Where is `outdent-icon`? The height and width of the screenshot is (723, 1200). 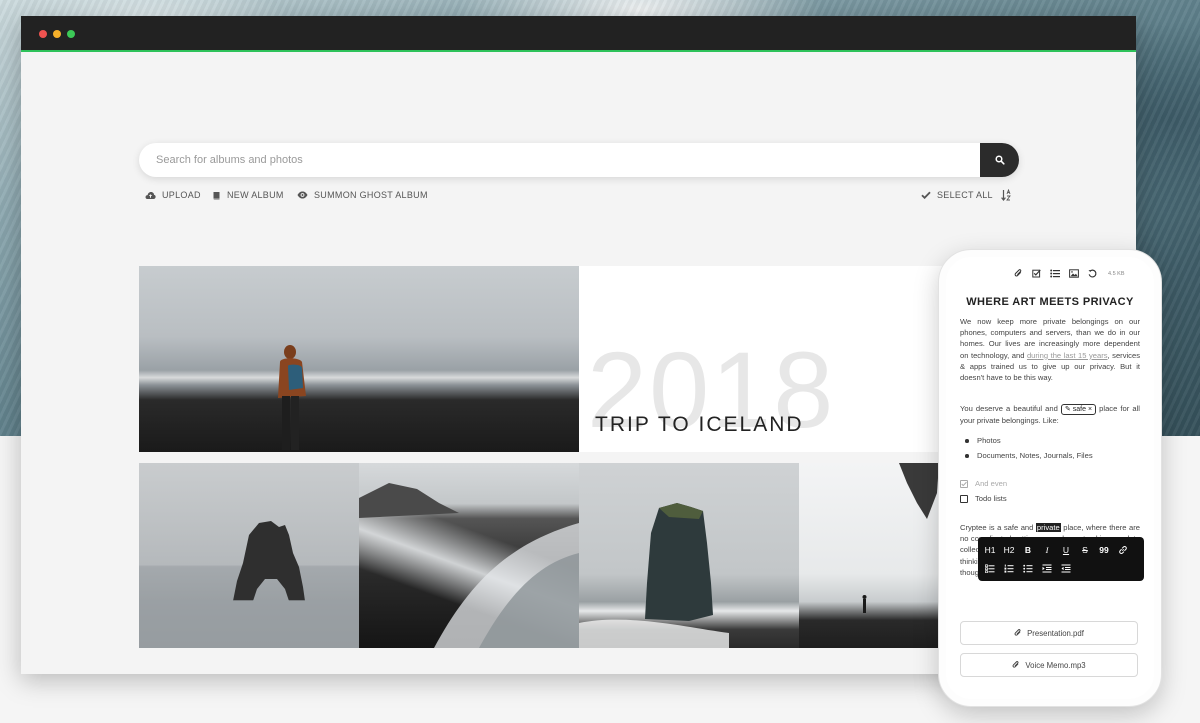 outdent-icon is located at coordinates (1066, 568).